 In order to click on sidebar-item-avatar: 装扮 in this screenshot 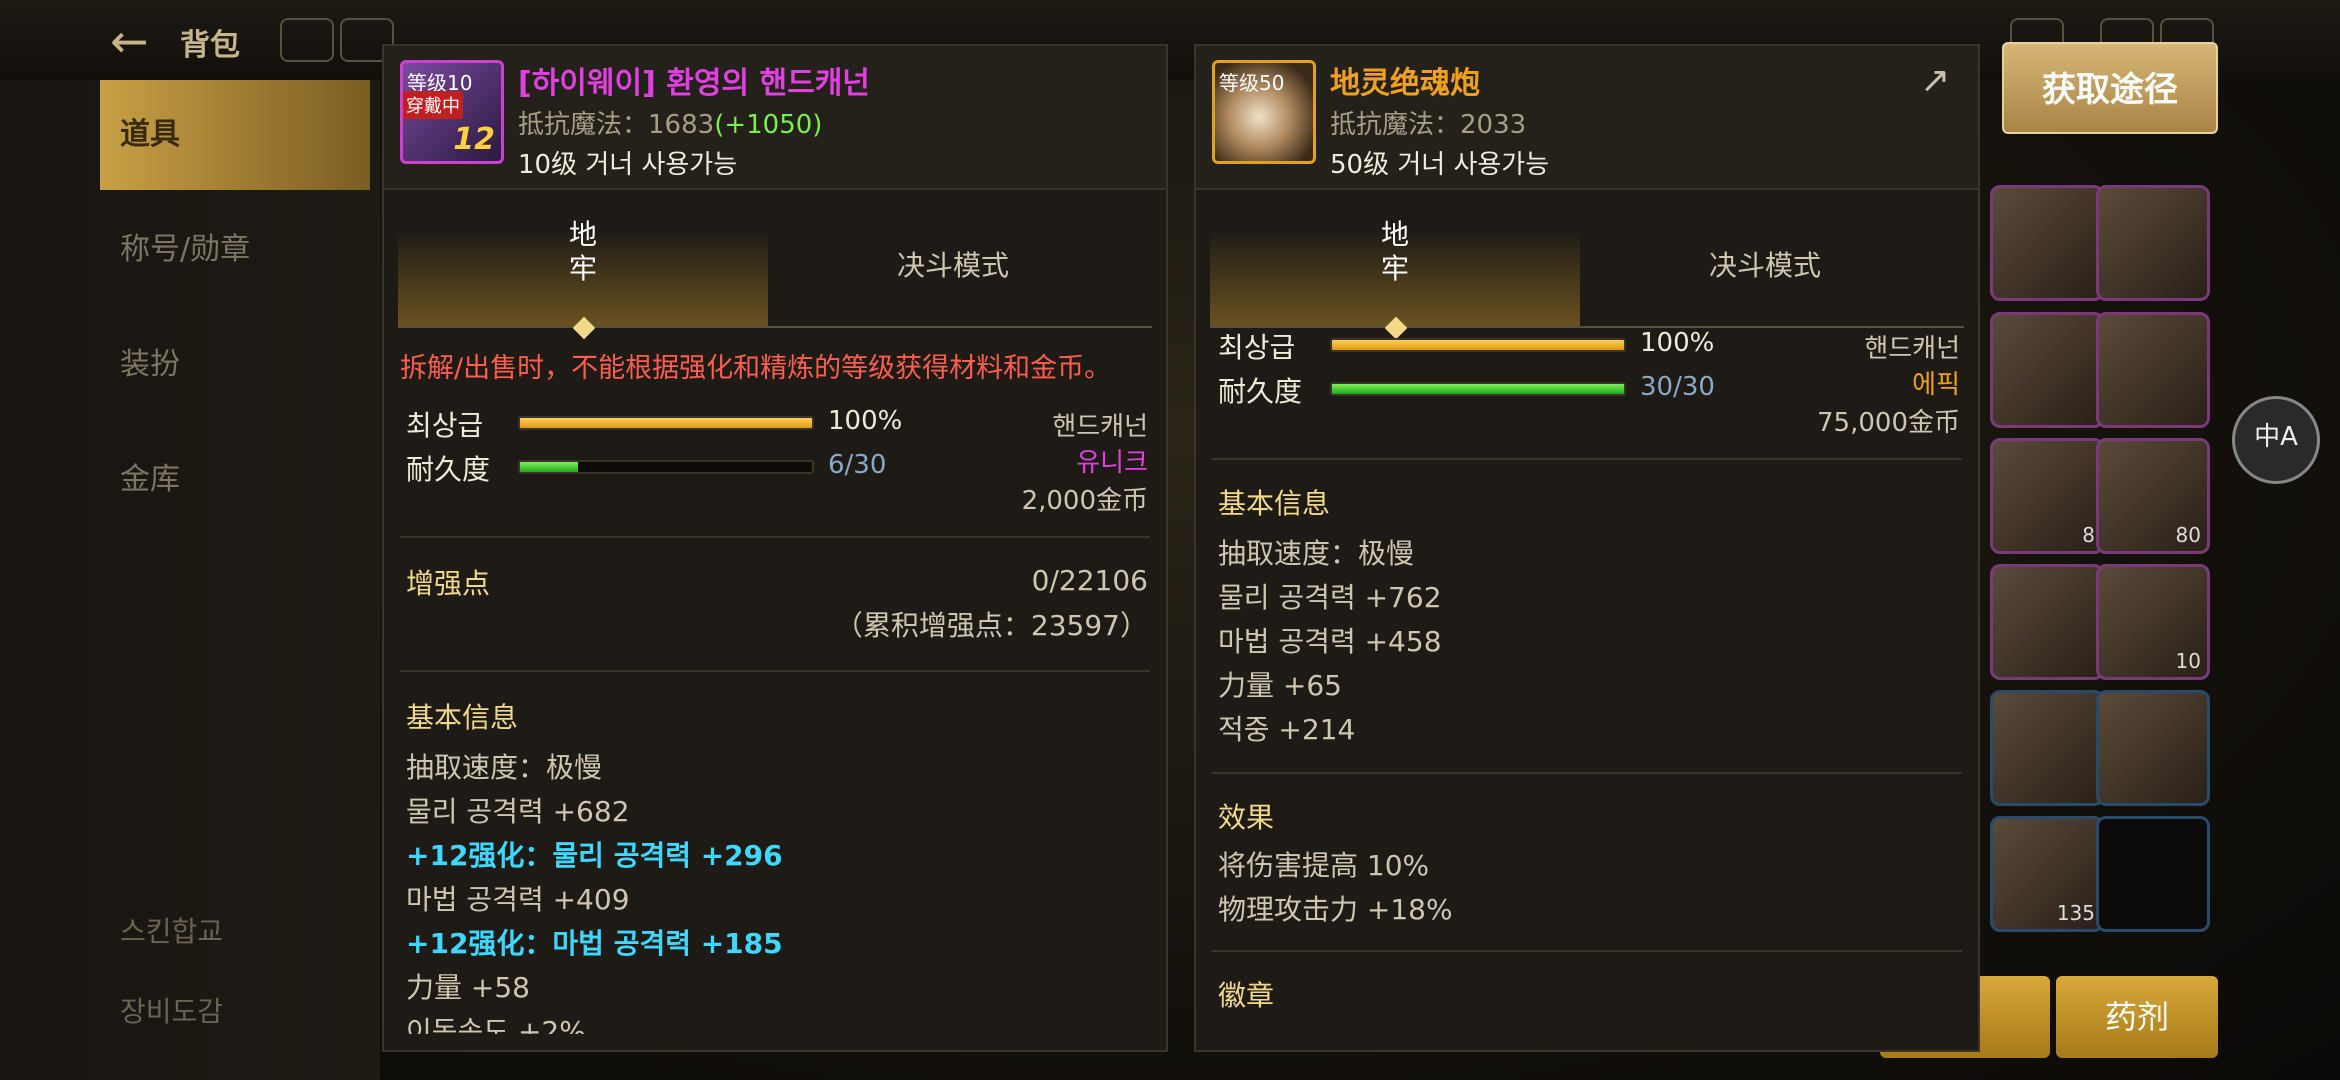, I will do `click(235, 365)`.